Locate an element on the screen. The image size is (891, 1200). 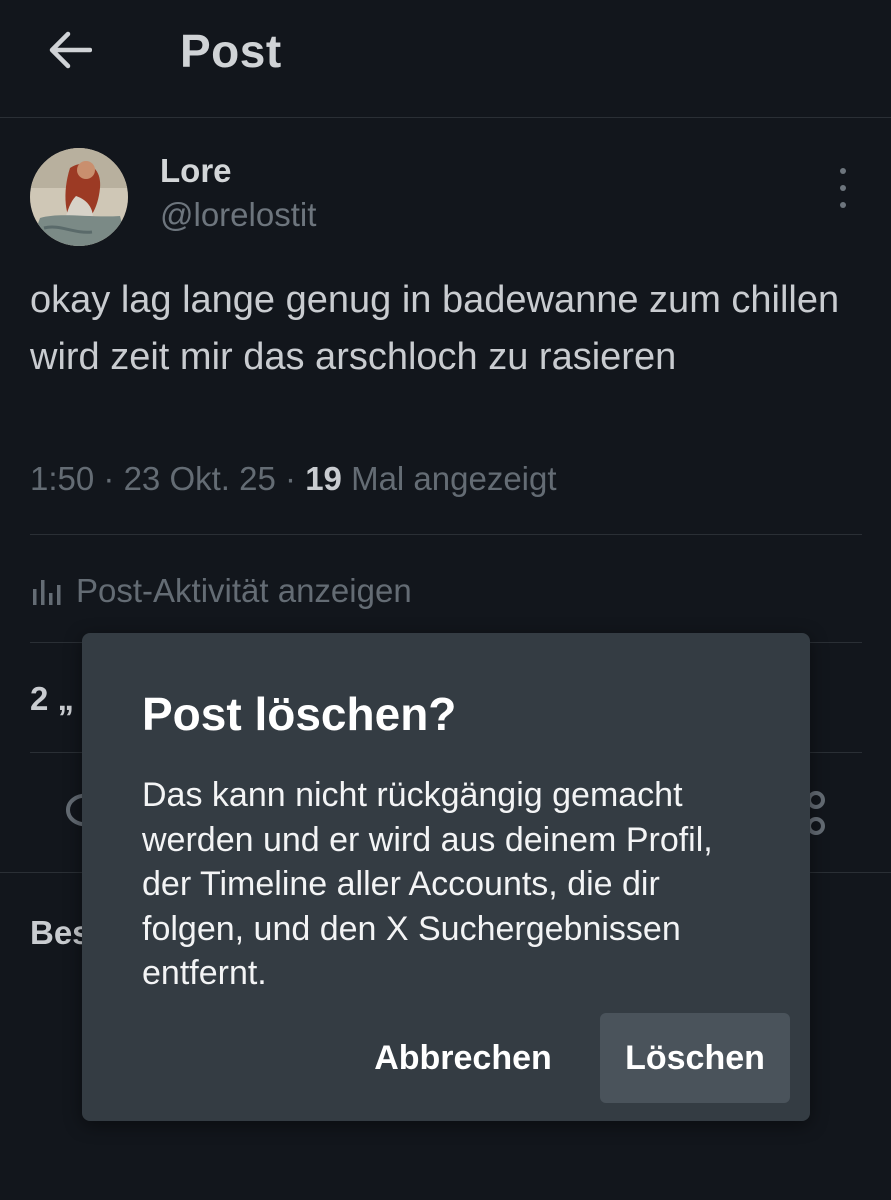
dialog-title: Post löschen? is located at coordinates (299, 714).